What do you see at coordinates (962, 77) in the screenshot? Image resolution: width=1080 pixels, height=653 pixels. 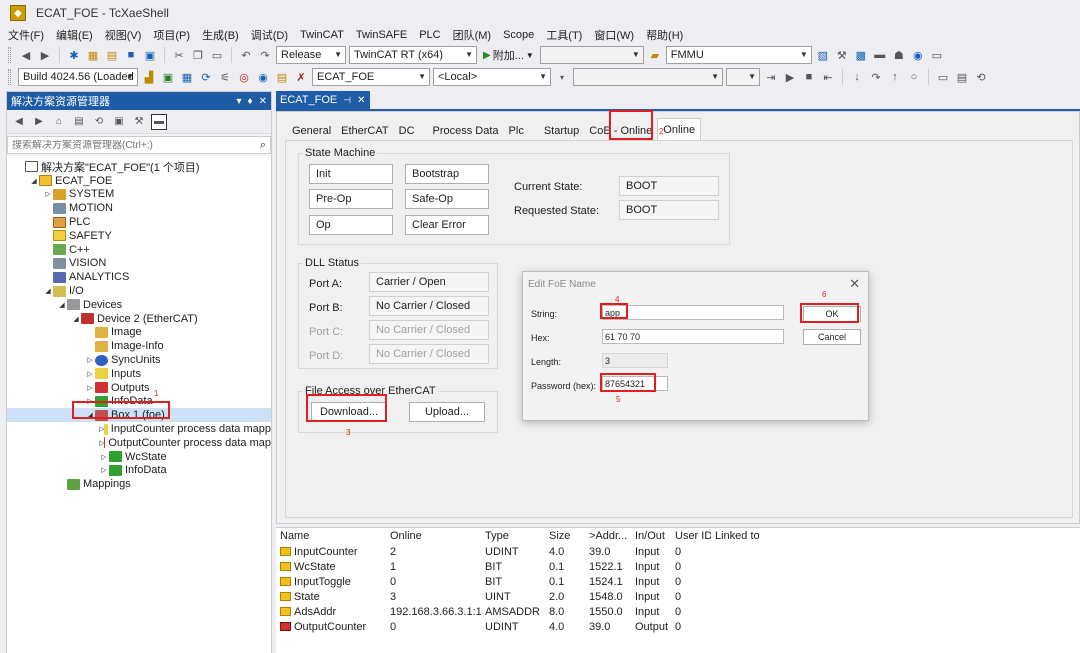 I see `call-stack-icon: ▤` at bounding box center [962, 77].